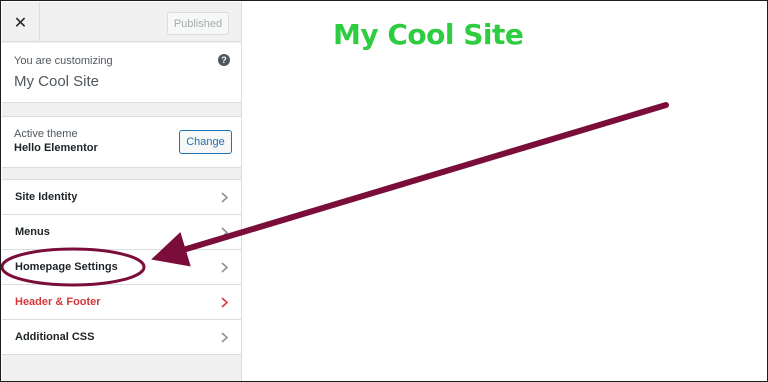  I want to click on menu-item-label: Menus, so click(32, 232).